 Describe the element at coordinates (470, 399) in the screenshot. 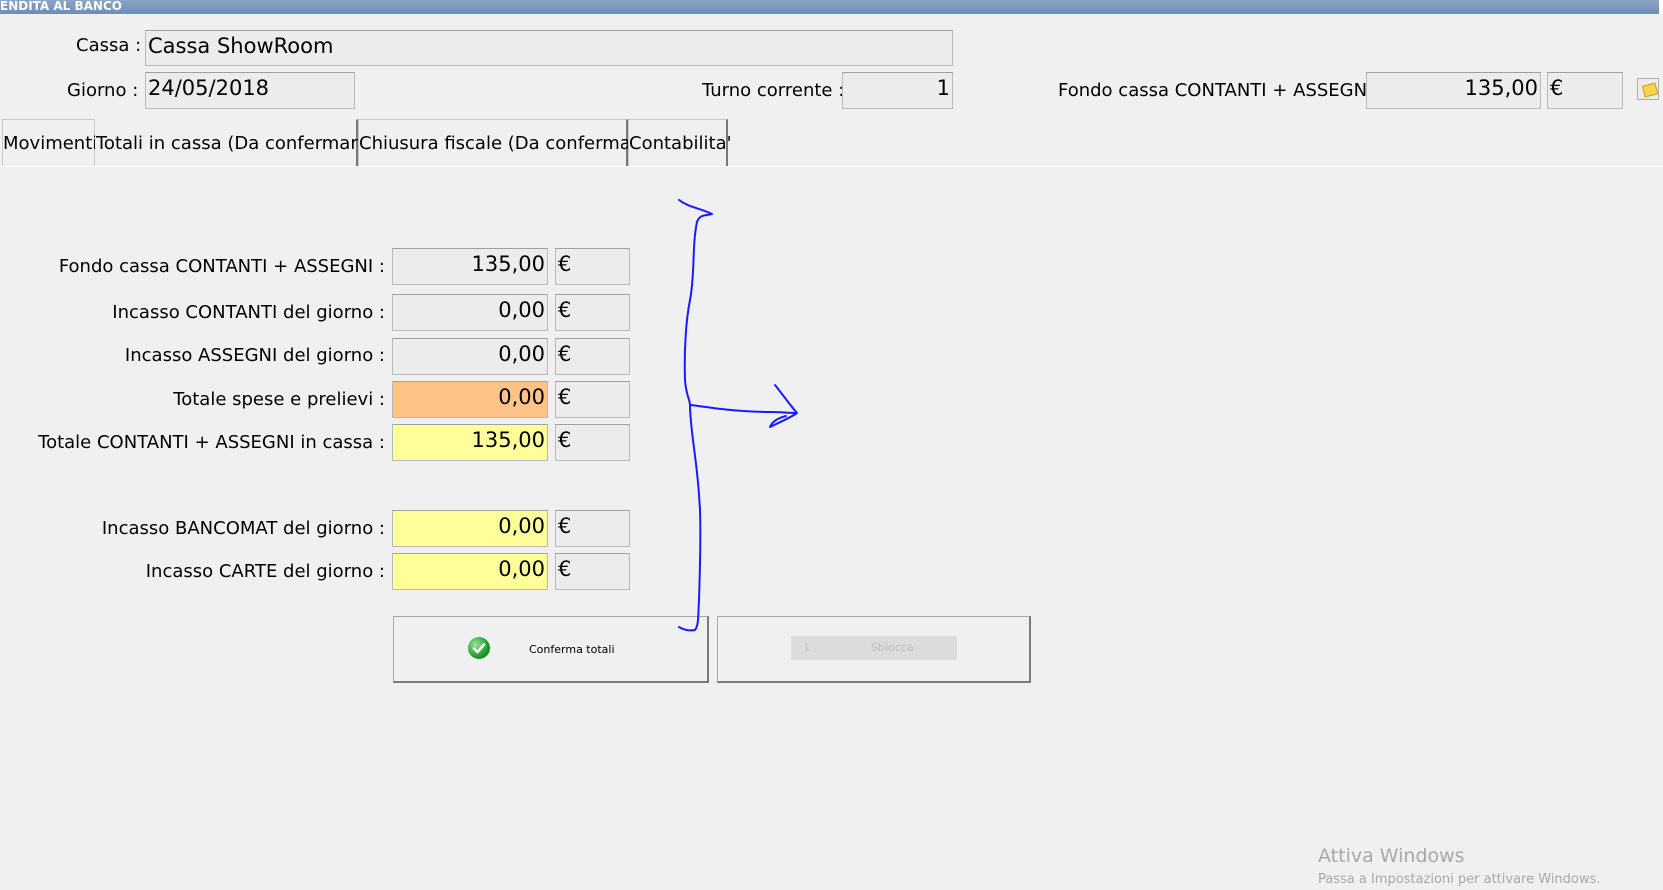

I see `totale-spese-value: 0,00` at that location.